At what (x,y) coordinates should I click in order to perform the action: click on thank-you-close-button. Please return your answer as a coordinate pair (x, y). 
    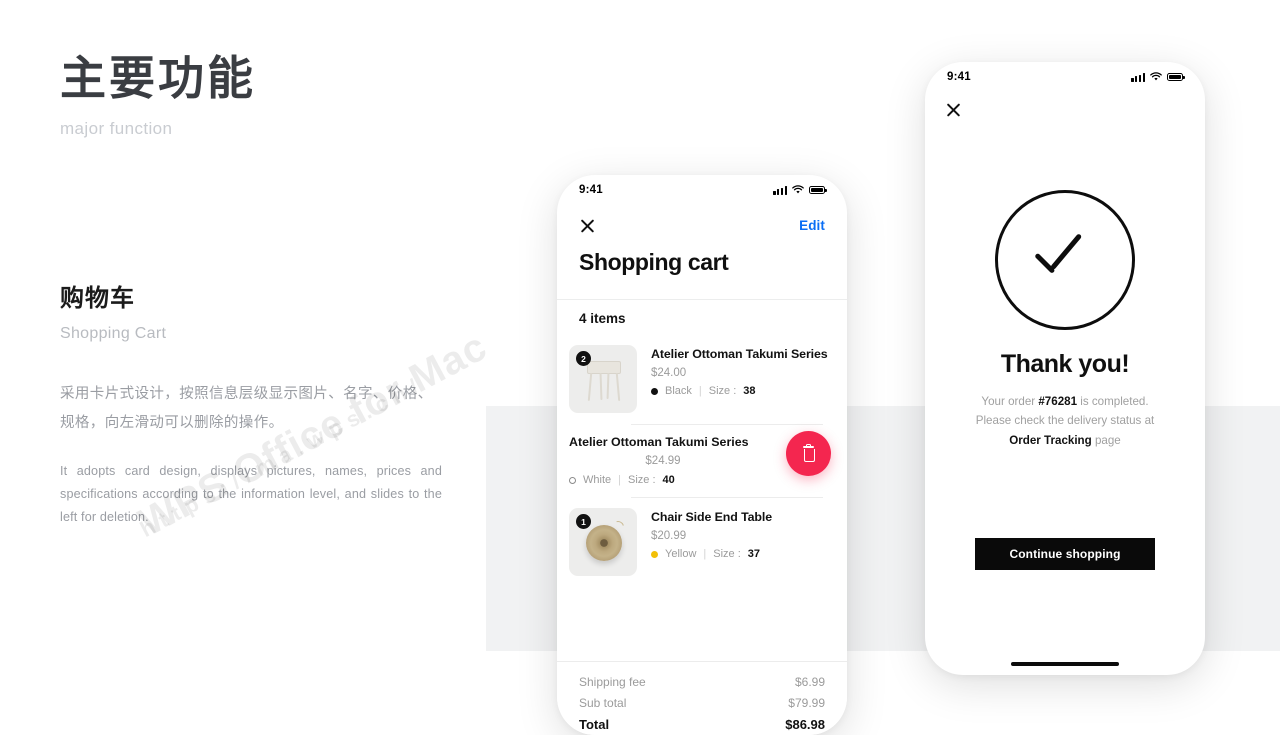
    Looking at the image, I should click on (953, 108).